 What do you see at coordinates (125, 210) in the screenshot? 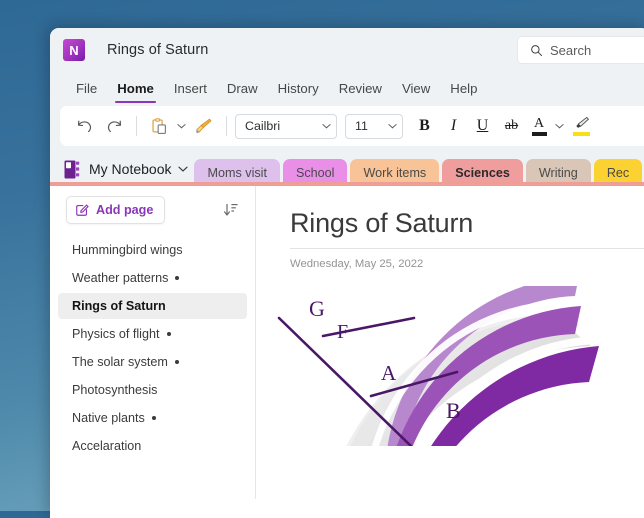
I see `add-page-label: Add page` at bounding box center [125, 210].